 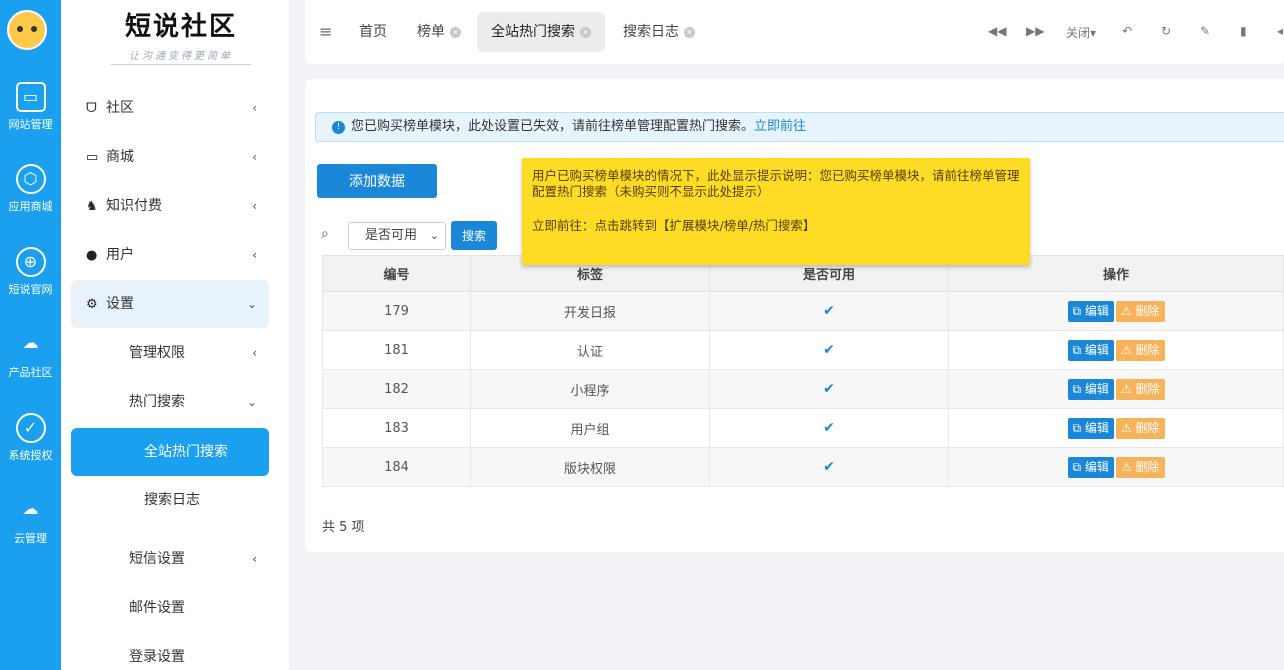 I want to click on cell-id: 179, so click(x=396, y=311).